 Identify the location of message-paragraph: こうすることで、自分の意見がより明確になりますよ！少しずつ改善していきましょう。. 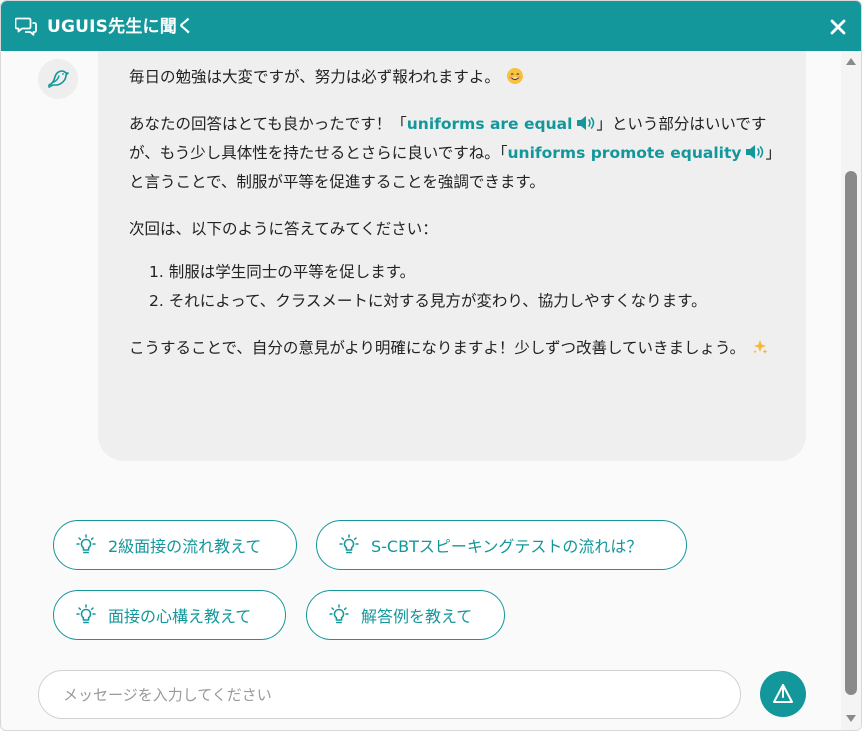
(451, 348).